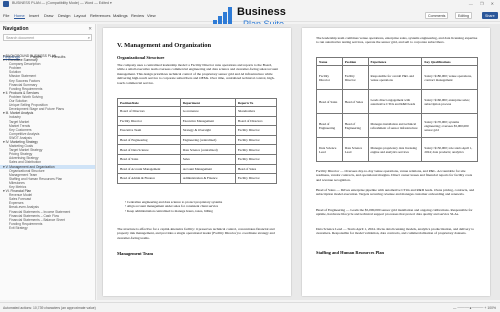 The image size is (500, 312). Describe the element at coordinates (149, 130) in the screenshot. I see `table-cell: Executive Team` at that location.